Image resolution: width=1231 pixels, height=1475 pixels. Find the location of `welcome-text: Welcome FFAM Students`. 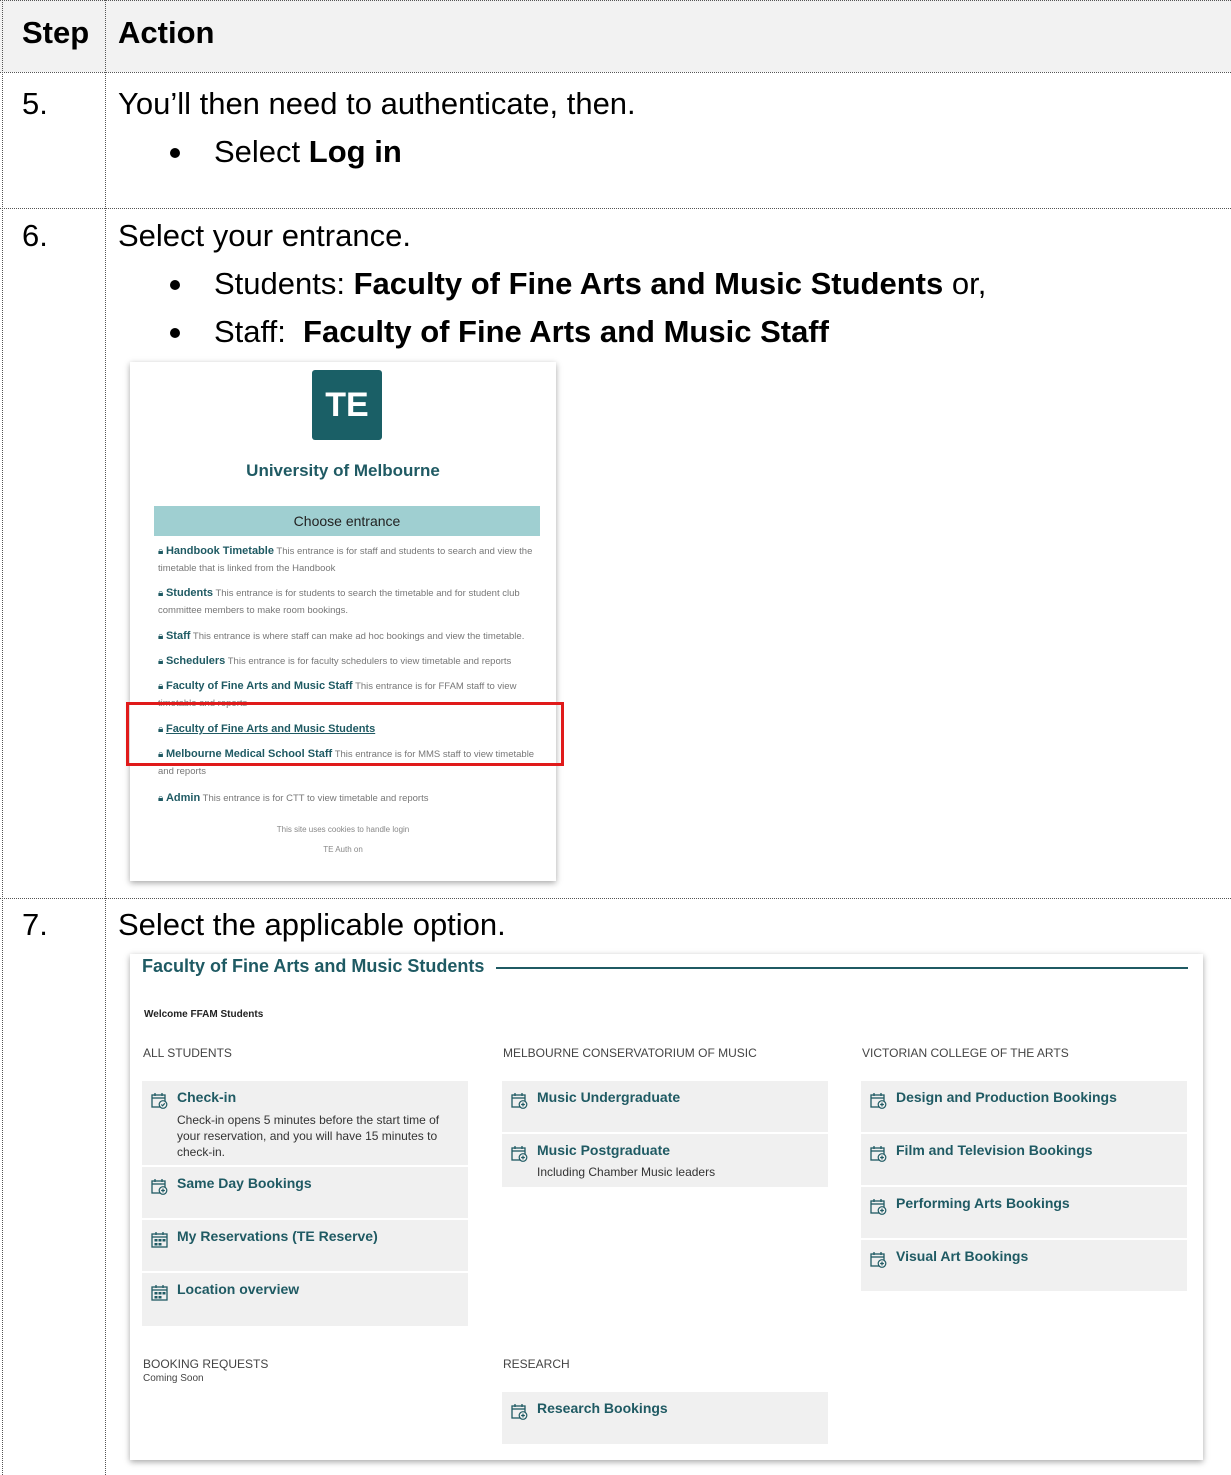

welcome-text: Welcome FFAM Students is located at coordinates (204, 1014).